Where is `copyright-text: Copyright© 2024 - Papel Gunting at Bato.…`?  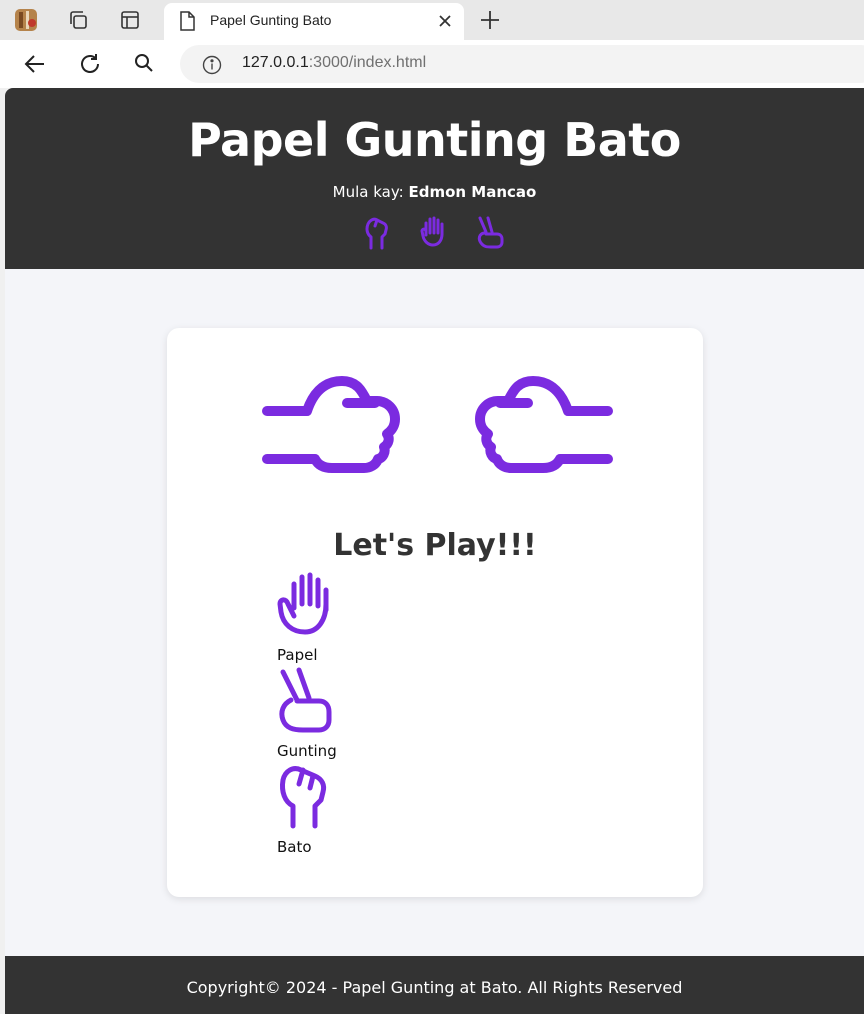
copyright-text: Copyright© 2024 - Papel Gunting at Bato.… is located at coordinates (434, 987).